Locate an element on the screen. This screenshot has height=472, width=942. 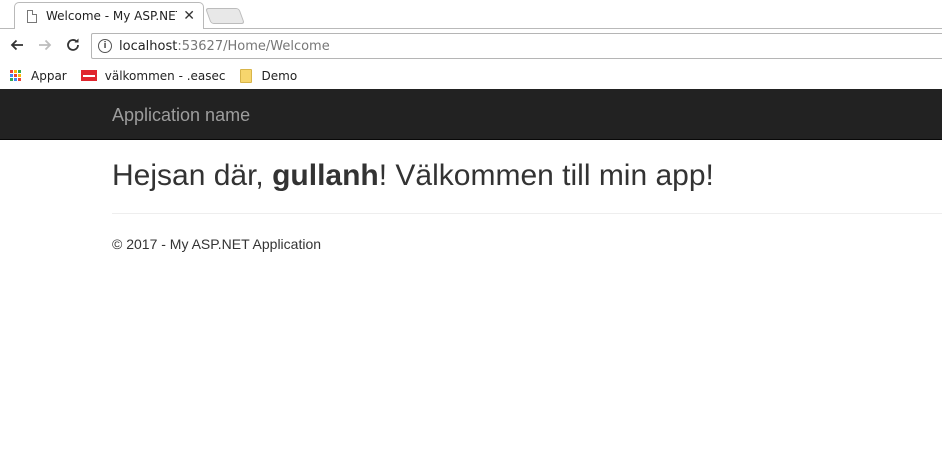
footer-text: © 2017 - My ASP.NET Application is located at coordinates (217, 244).